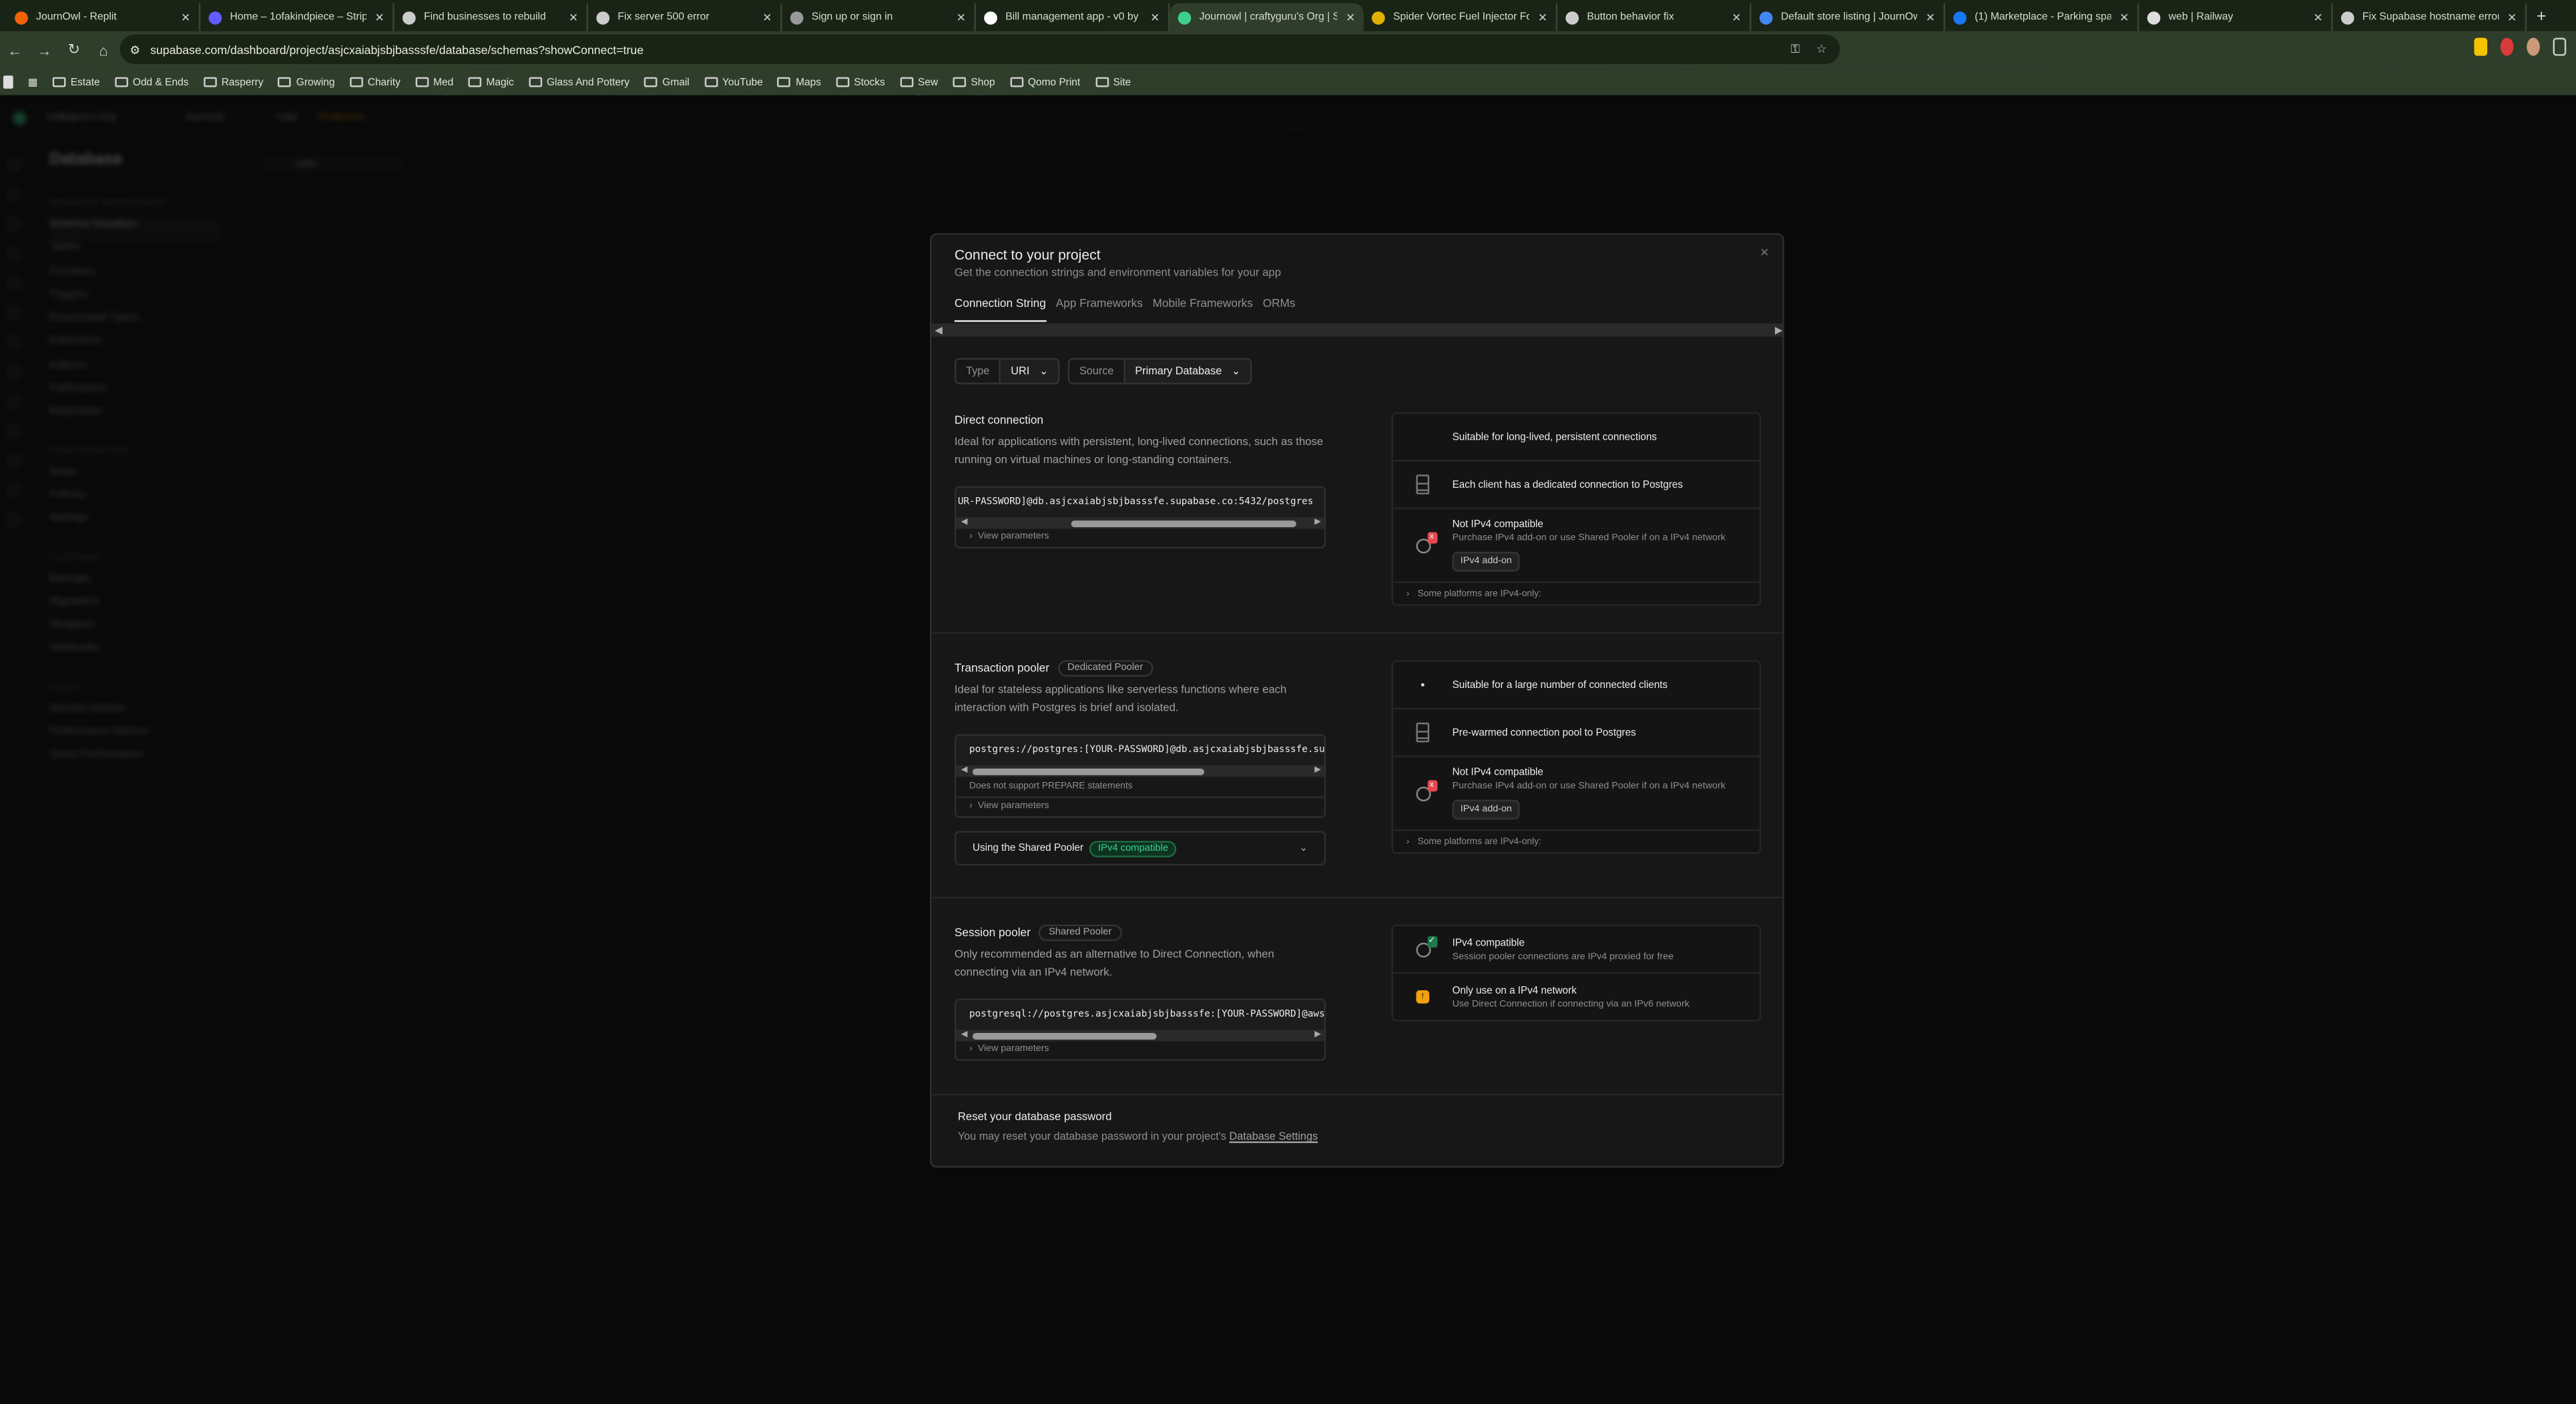 The width and height of the screenshot is (2576, 1404). I want to click on bookmark-item: Rasperry, so click(233, 82).